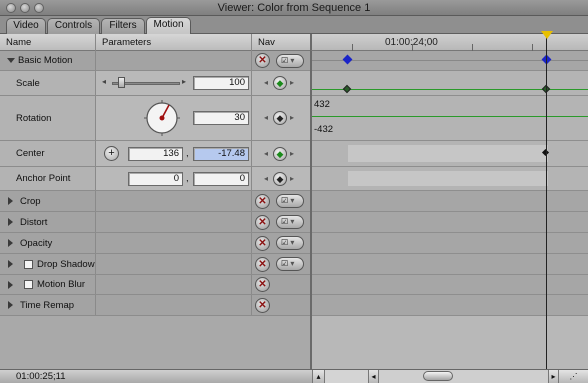  What do you see at coordinates (28, 264) in the screenshot?
I see `drop-shadow-checkbox` at bounding box center [28, 264].